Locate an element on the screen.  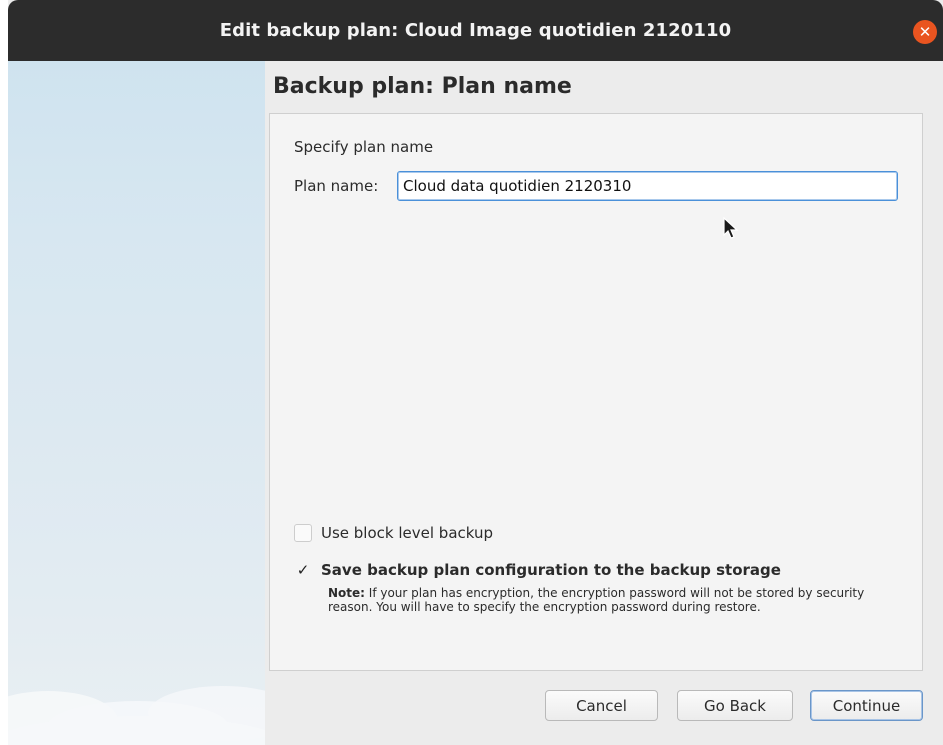
block-level-option: Use block level backup is located at coordinates (393, 533).